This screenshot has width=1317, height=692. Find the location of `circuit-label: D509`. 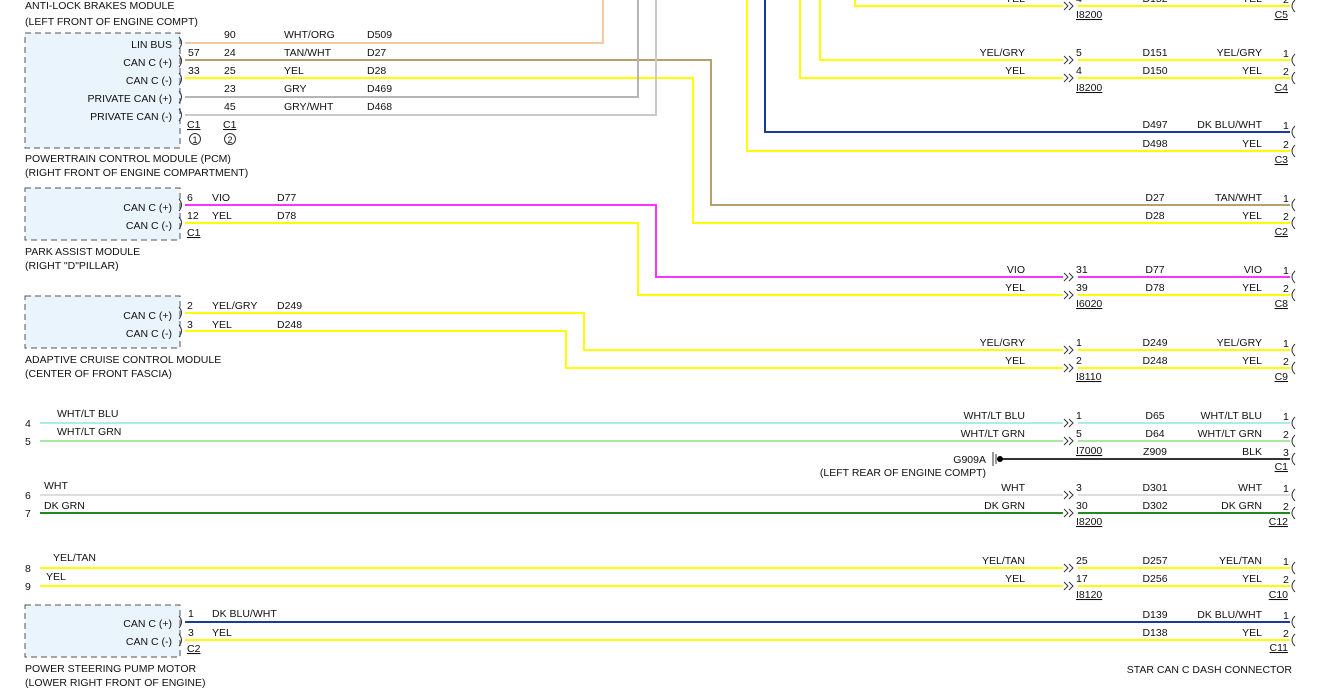

circuit-label: D509 is located at coordinates (379, 35).